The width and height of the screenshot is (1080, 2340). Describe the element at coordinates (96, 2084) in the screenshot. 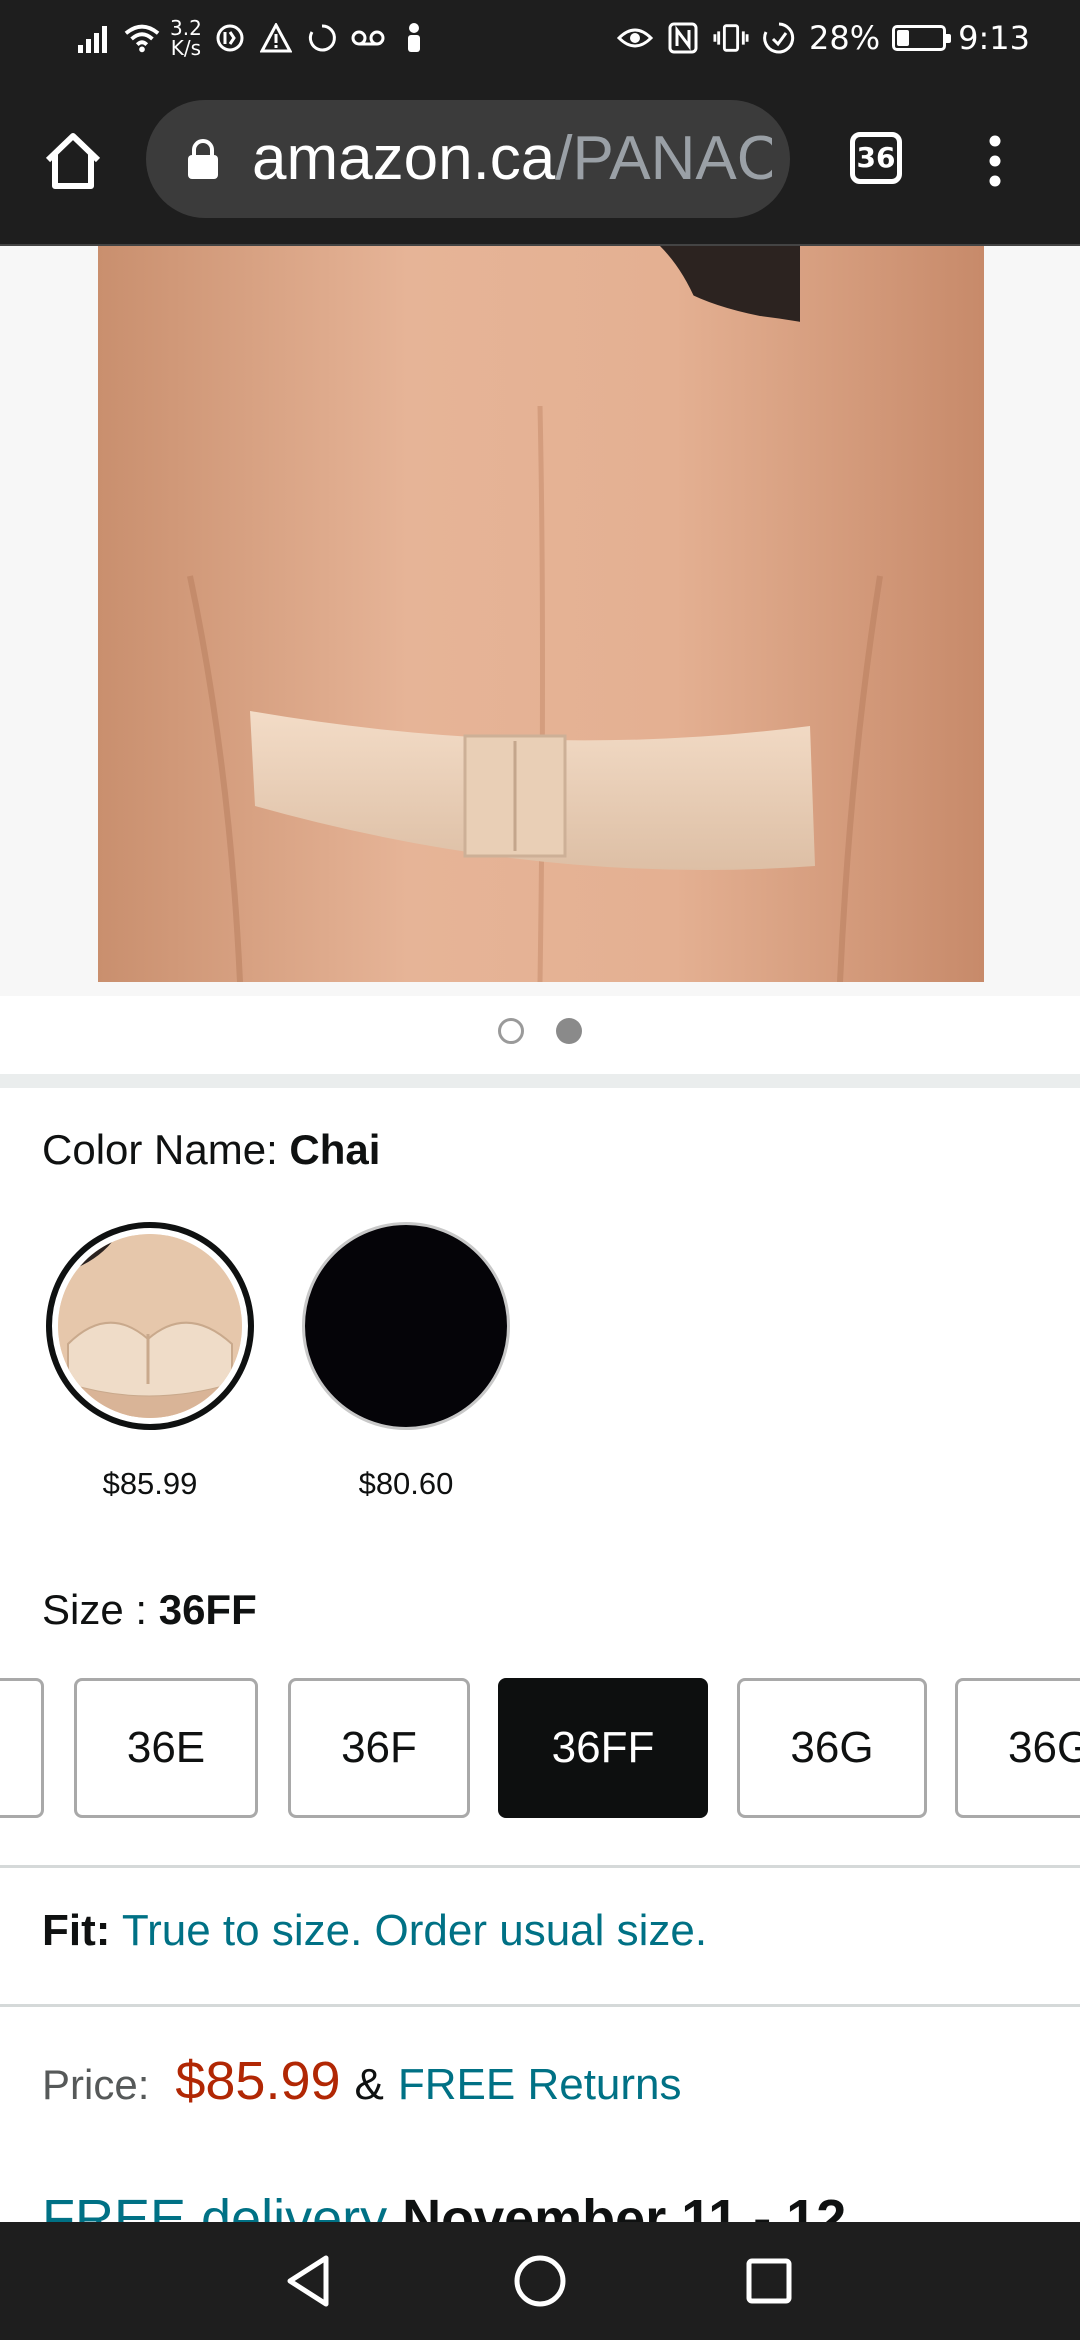

I see `price-label: Price:` at that location.